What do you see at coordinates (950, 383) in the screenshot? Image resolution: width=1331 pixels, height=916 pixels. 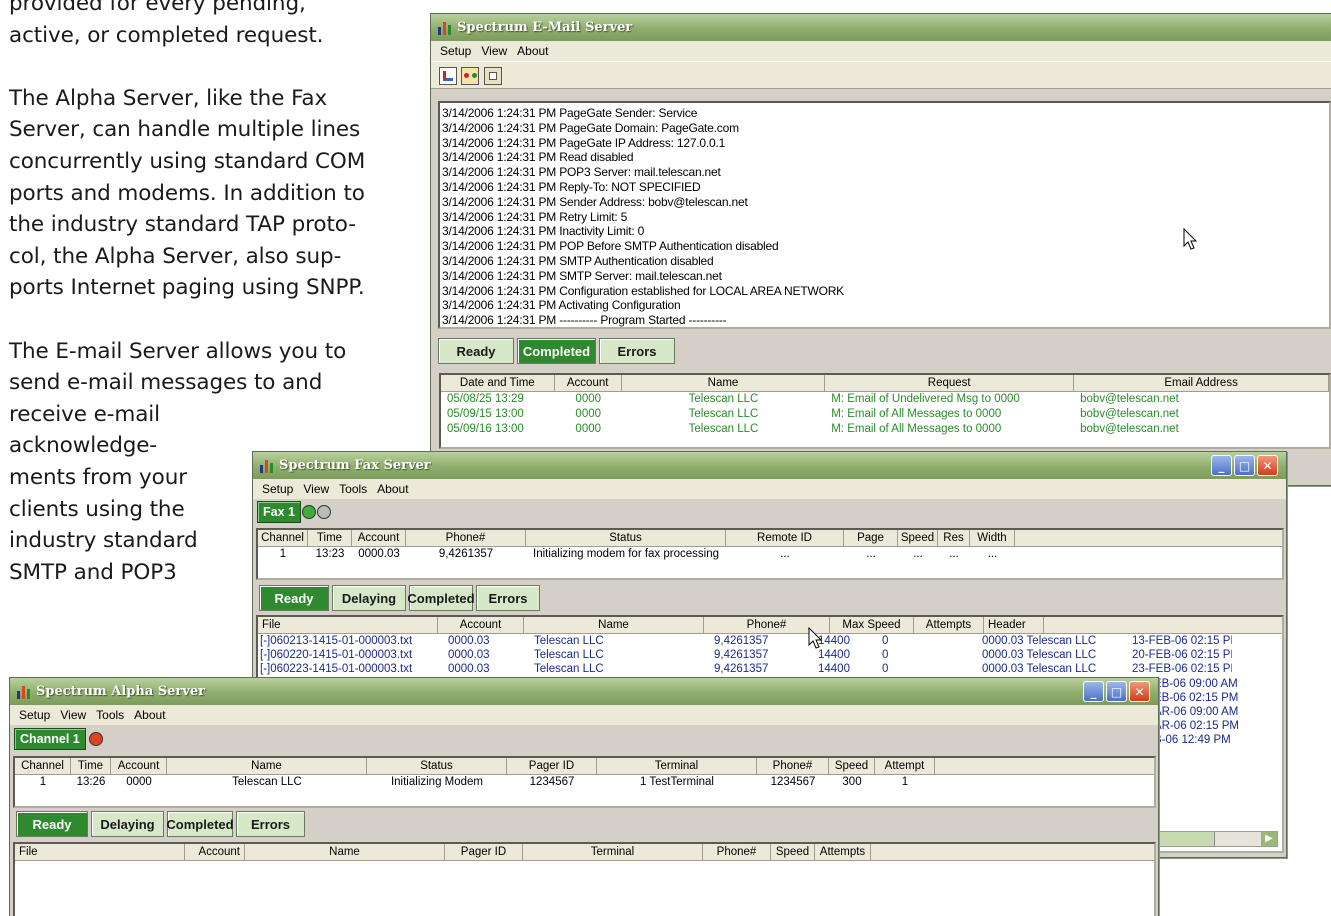 I see `column-header: Request` at bounding box center [950, 383].